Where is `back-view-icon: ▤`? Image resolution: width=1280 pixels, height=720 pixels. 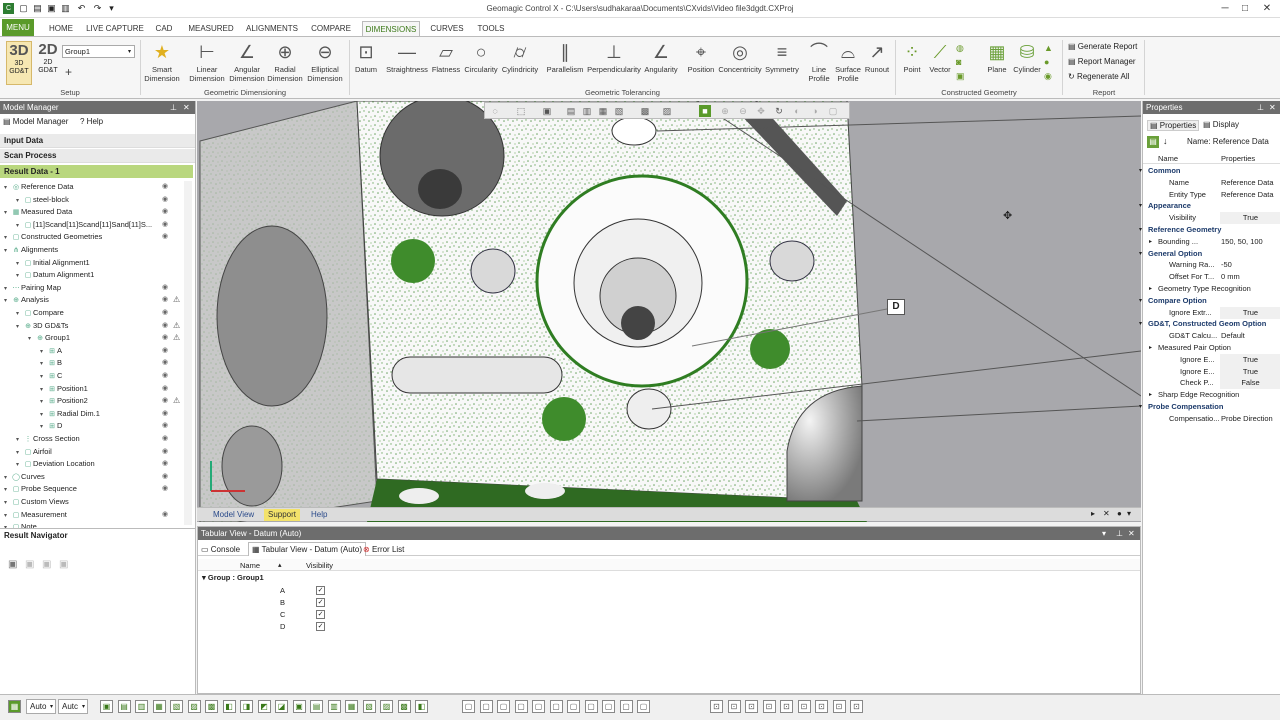
back-view-icon: ▤ is located at coordinates (571, 111).